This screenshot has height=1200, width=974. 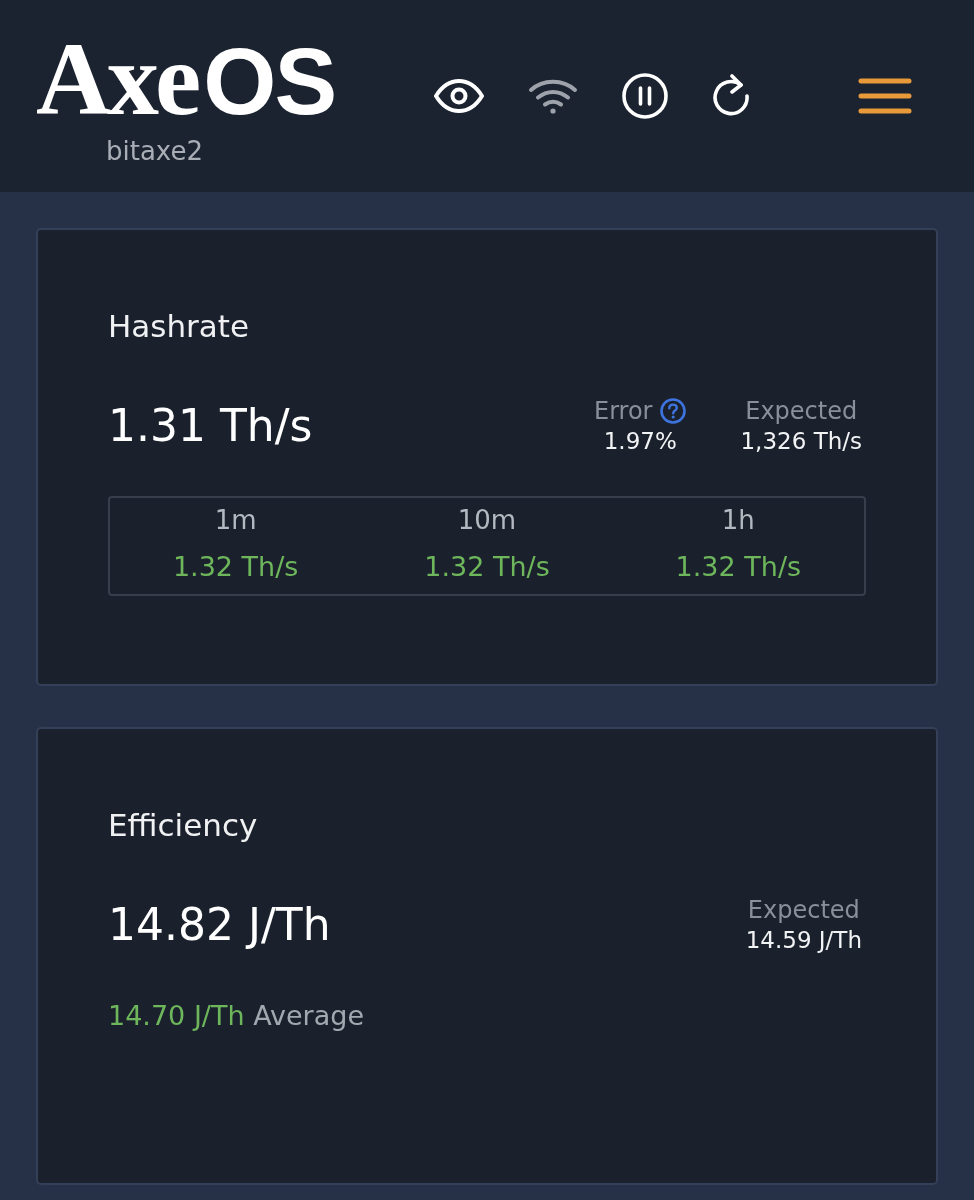 I want to click on refresh-icon, so click(x=732, y=96).